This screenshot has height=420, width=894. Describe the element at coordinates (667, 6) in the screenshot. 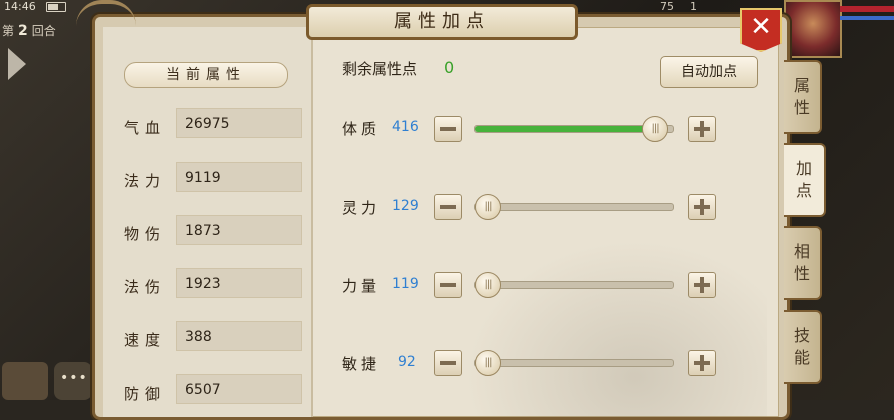

I see `hud-count-1: 75` at that location.